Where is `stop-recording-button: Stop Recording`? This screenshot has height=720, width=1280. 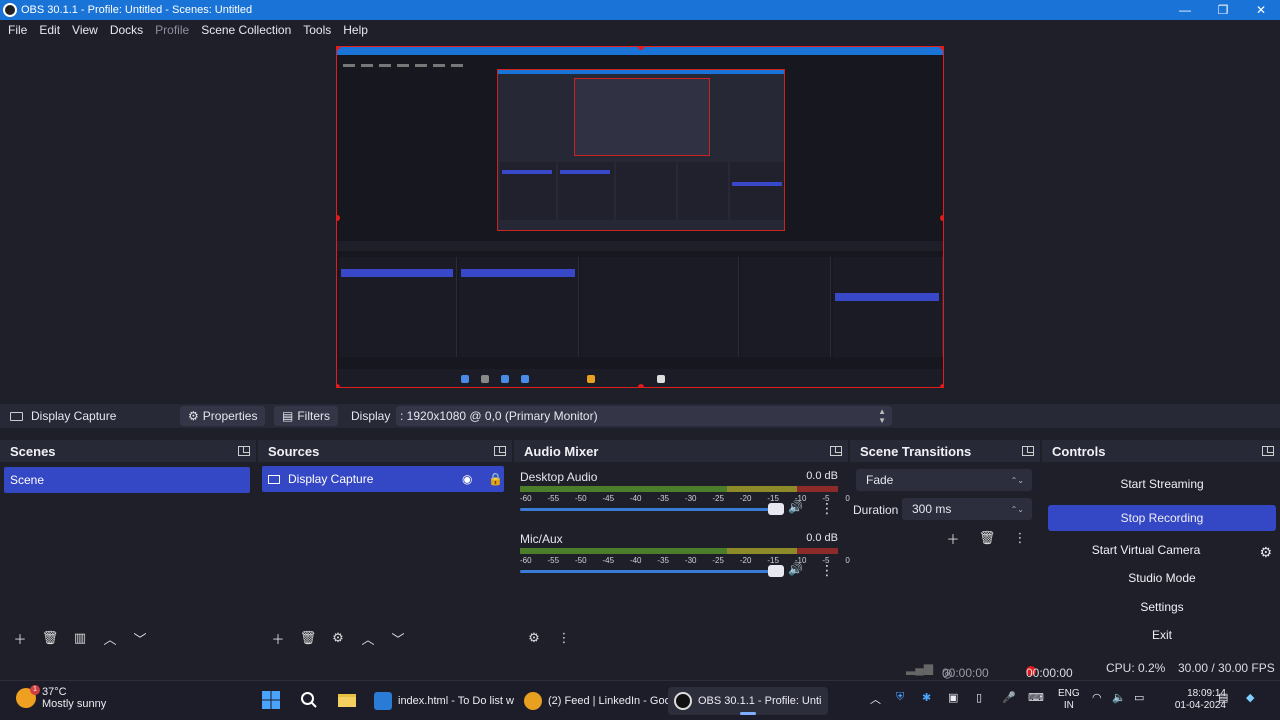
stop-recording-button: Stop Recording is located at coordinates (1162, 518).